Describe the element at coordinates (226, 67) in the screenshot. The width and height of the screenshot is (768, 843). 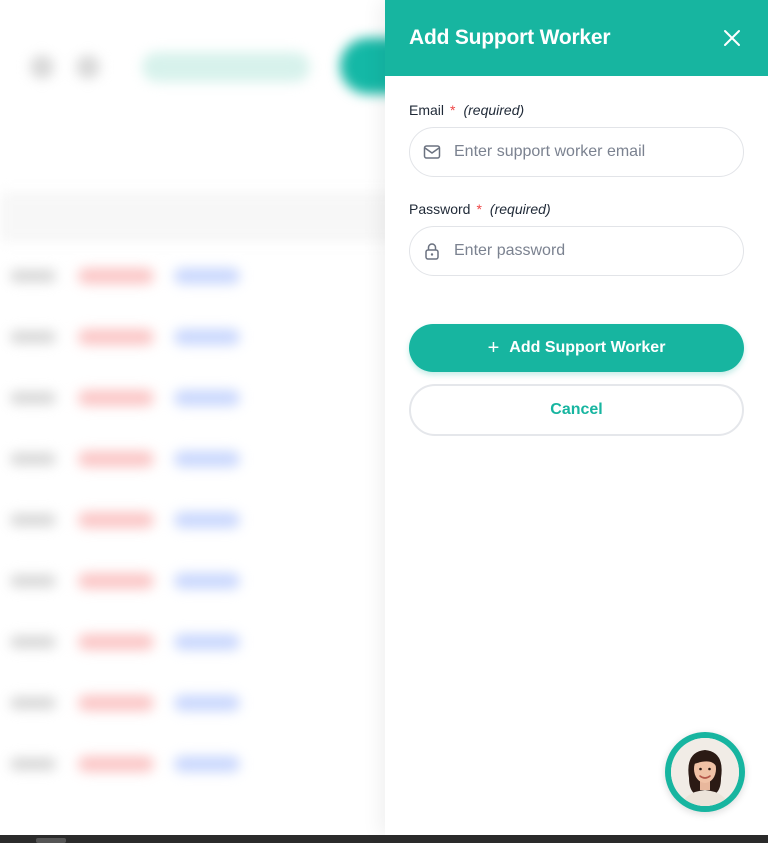
I see `background-pill` at that location.